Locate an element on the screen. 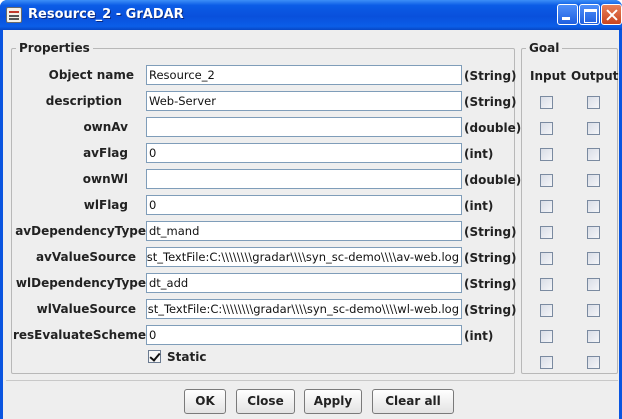  avdependencytype-label: avDependencyType is located at coordinates (80, 231).